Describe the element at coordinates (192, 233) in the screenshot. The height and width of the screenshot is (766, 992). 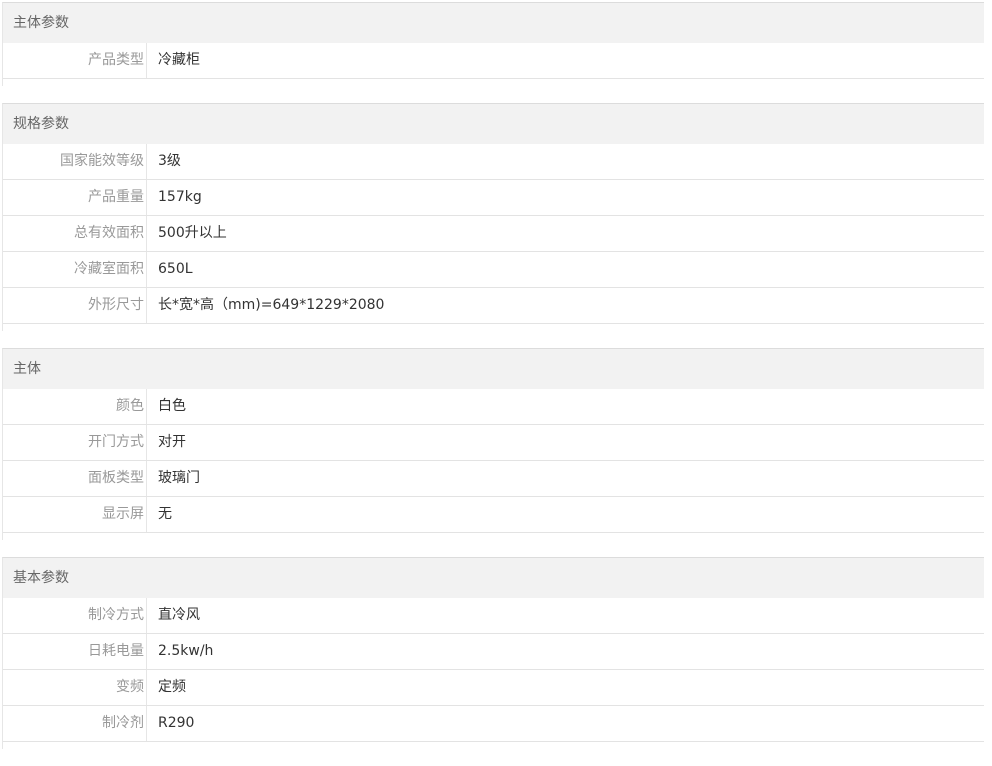
I see `spec-value: 500升以上` at that location.